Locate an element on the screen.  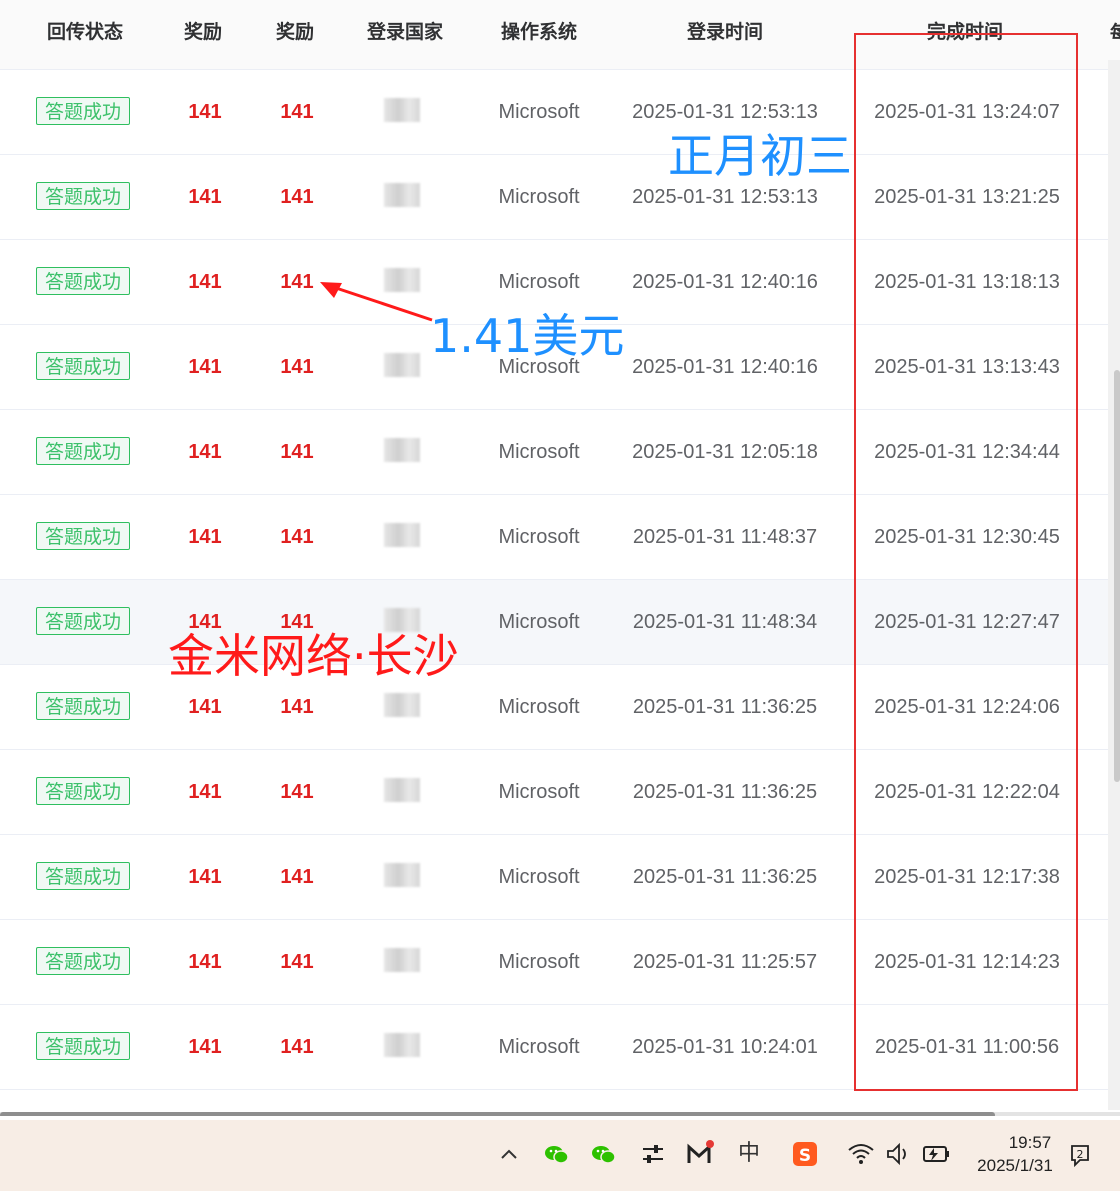
watermark-annotation: 金米网络·长沙 is located at coordinates (313, 656).